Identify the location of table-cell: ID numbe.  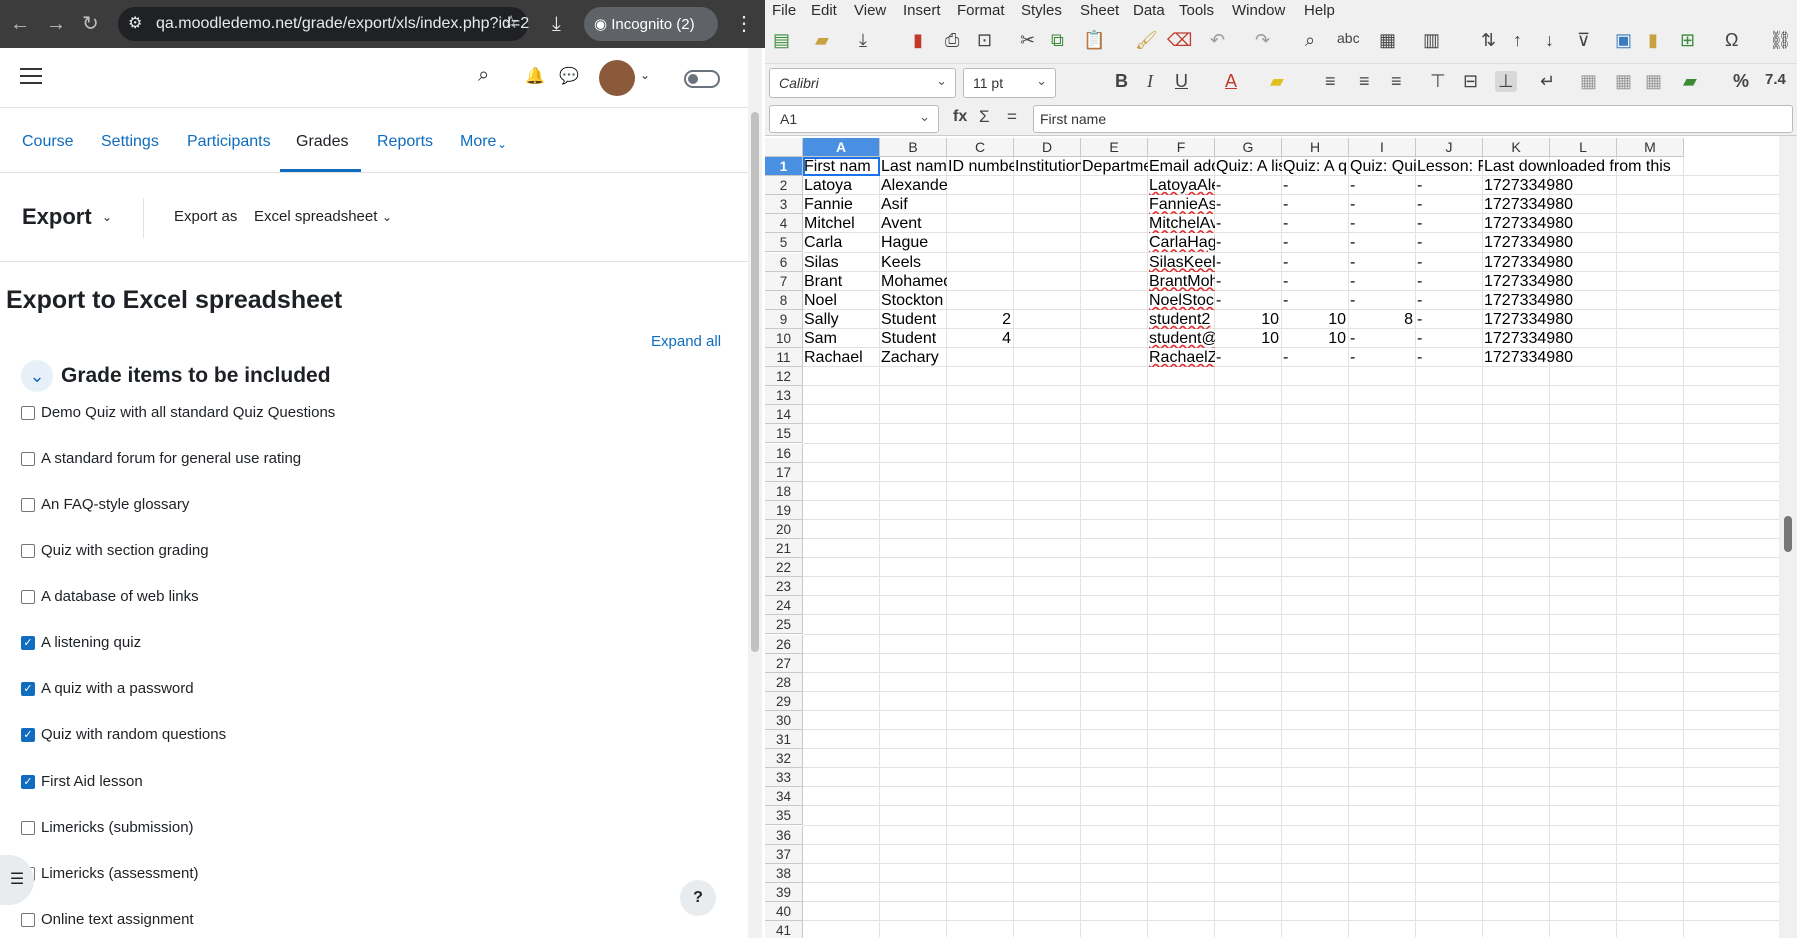
(980, 166).